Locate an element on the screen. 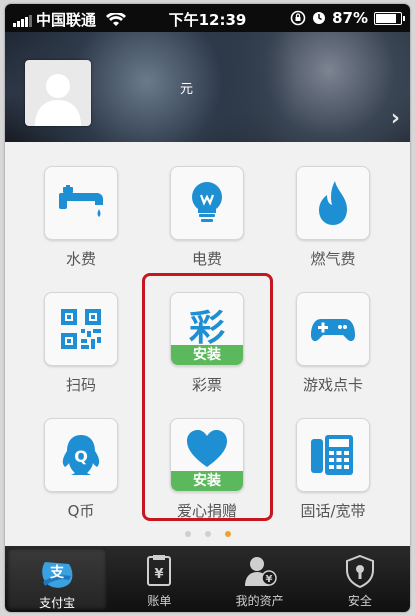 The width and height of the screenshot is (415, 616). qq-penguin-icon: Q is located at coordinates (81, 455).